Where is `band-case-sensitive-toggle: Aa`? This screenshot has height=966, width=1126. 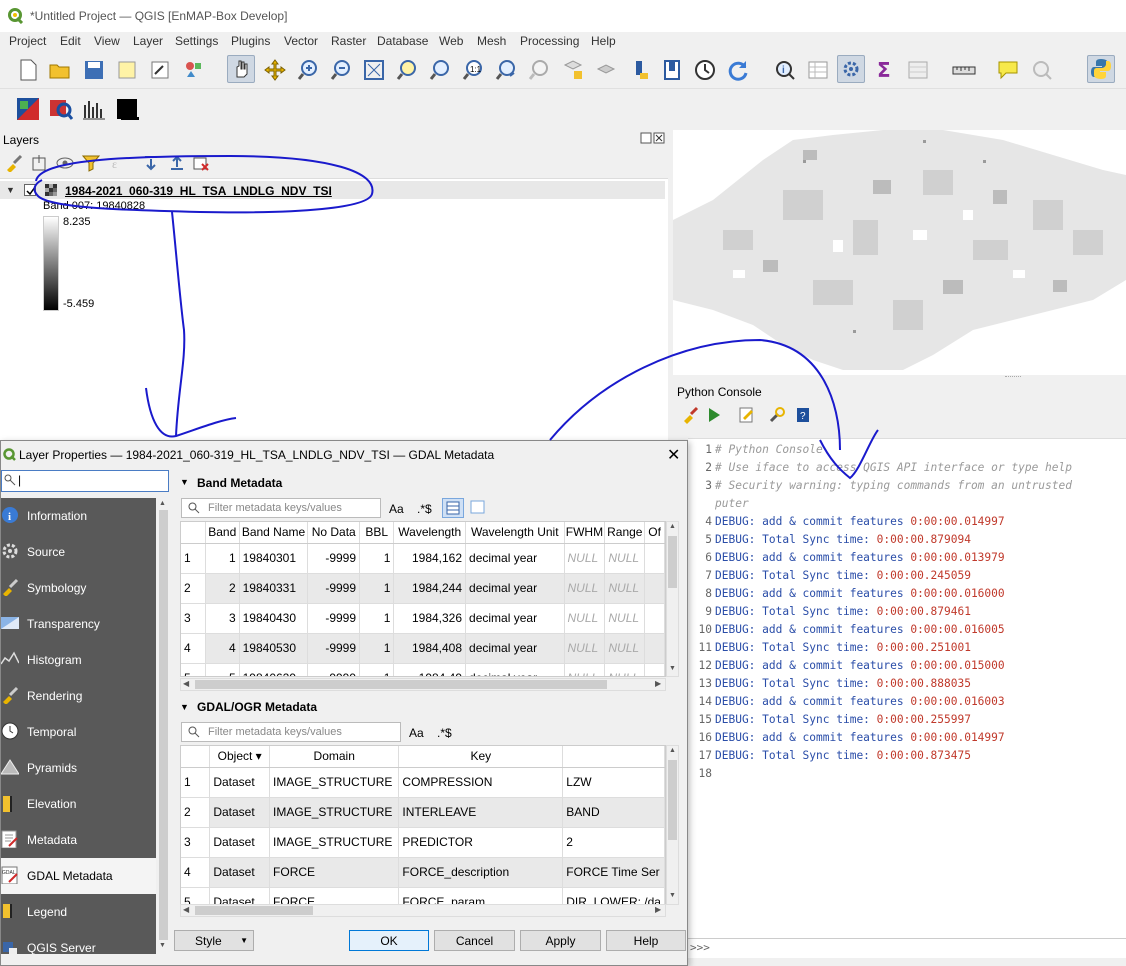
band-case-sensitive-toggle: Aa is located at coordinates (396, 509).